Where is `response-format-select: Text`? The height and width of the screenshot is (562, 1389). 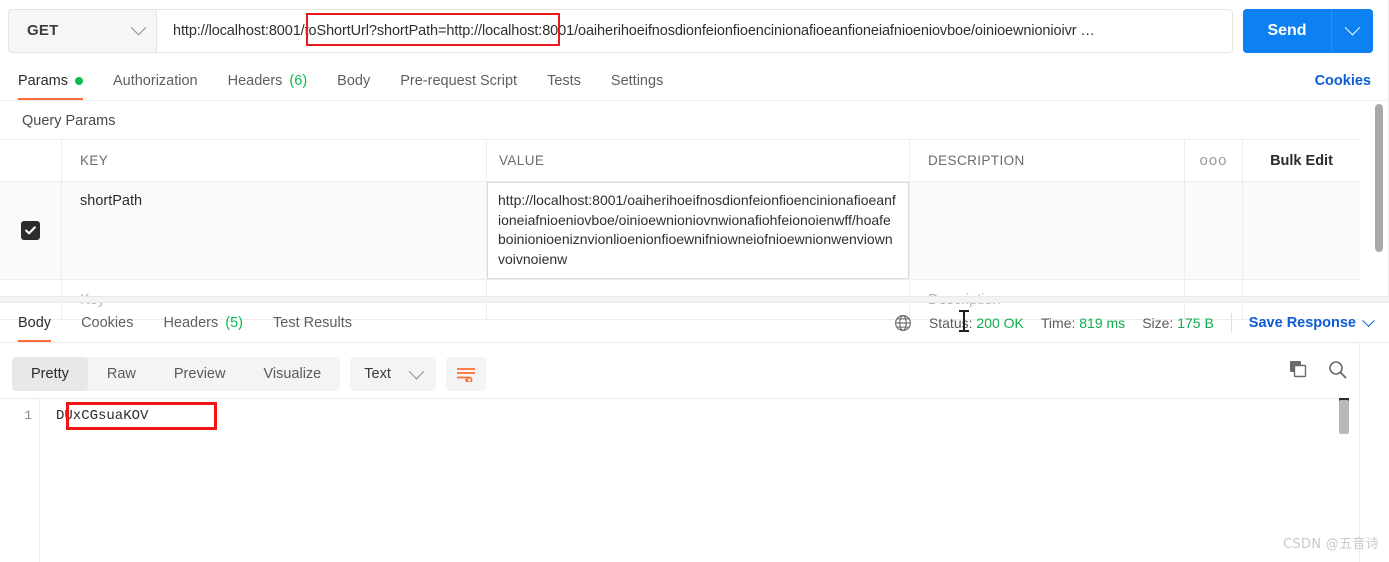
response-format-select: Text is located at coordinates (393, 374).